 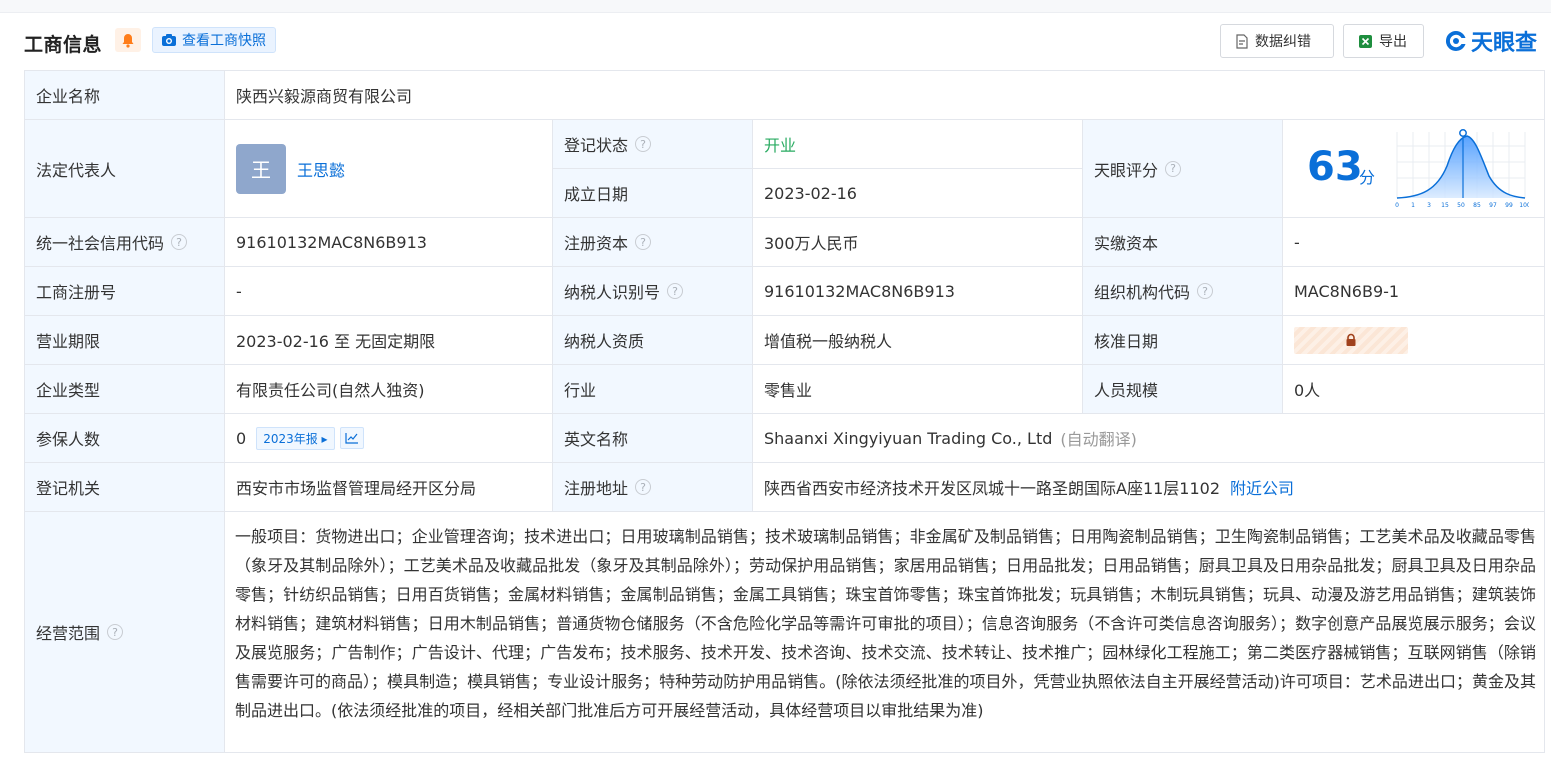 What do you see at coordinates (1504, 43) in the screenshot?
I see `logo-text: 天眼查` at bounding box center [1504, 43].